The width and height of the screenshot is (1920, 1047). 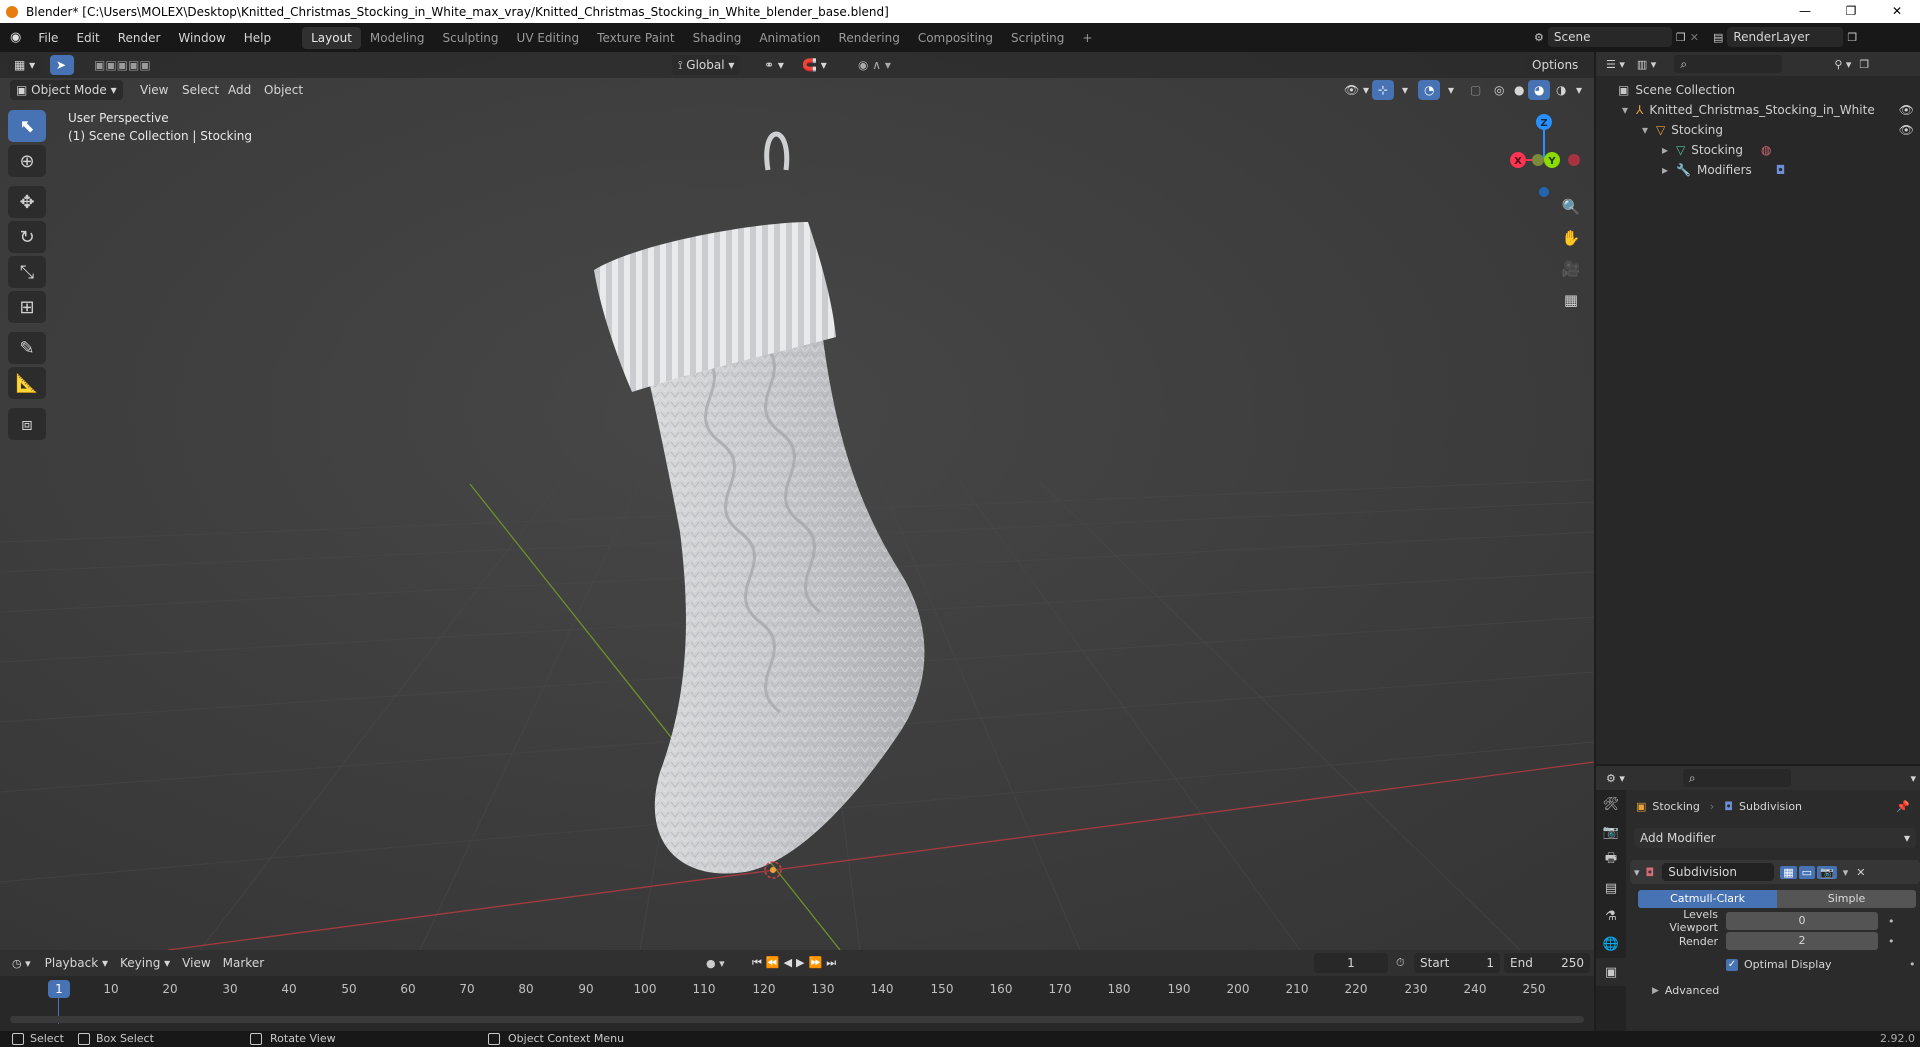 I want to click on add-workspace-button: +, so click(x=1087, y=38).